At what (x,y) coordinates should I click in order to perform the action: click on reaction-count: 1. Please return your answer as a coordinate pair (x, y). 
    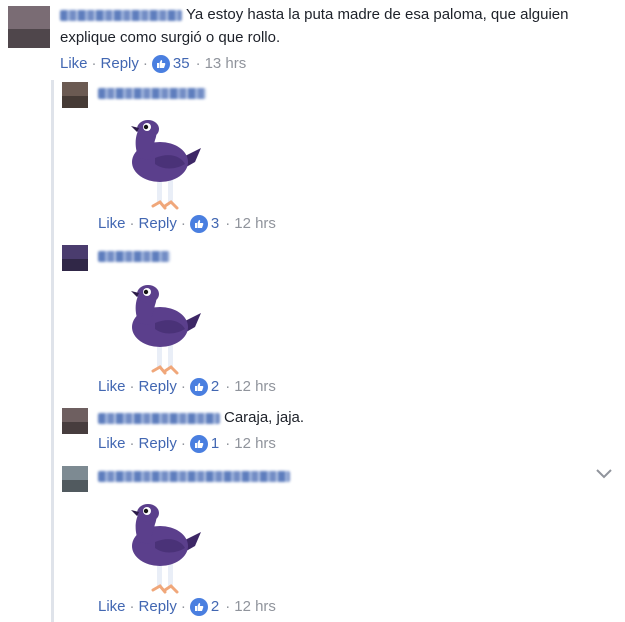
    Looking at the image, I should click on (215, 444).